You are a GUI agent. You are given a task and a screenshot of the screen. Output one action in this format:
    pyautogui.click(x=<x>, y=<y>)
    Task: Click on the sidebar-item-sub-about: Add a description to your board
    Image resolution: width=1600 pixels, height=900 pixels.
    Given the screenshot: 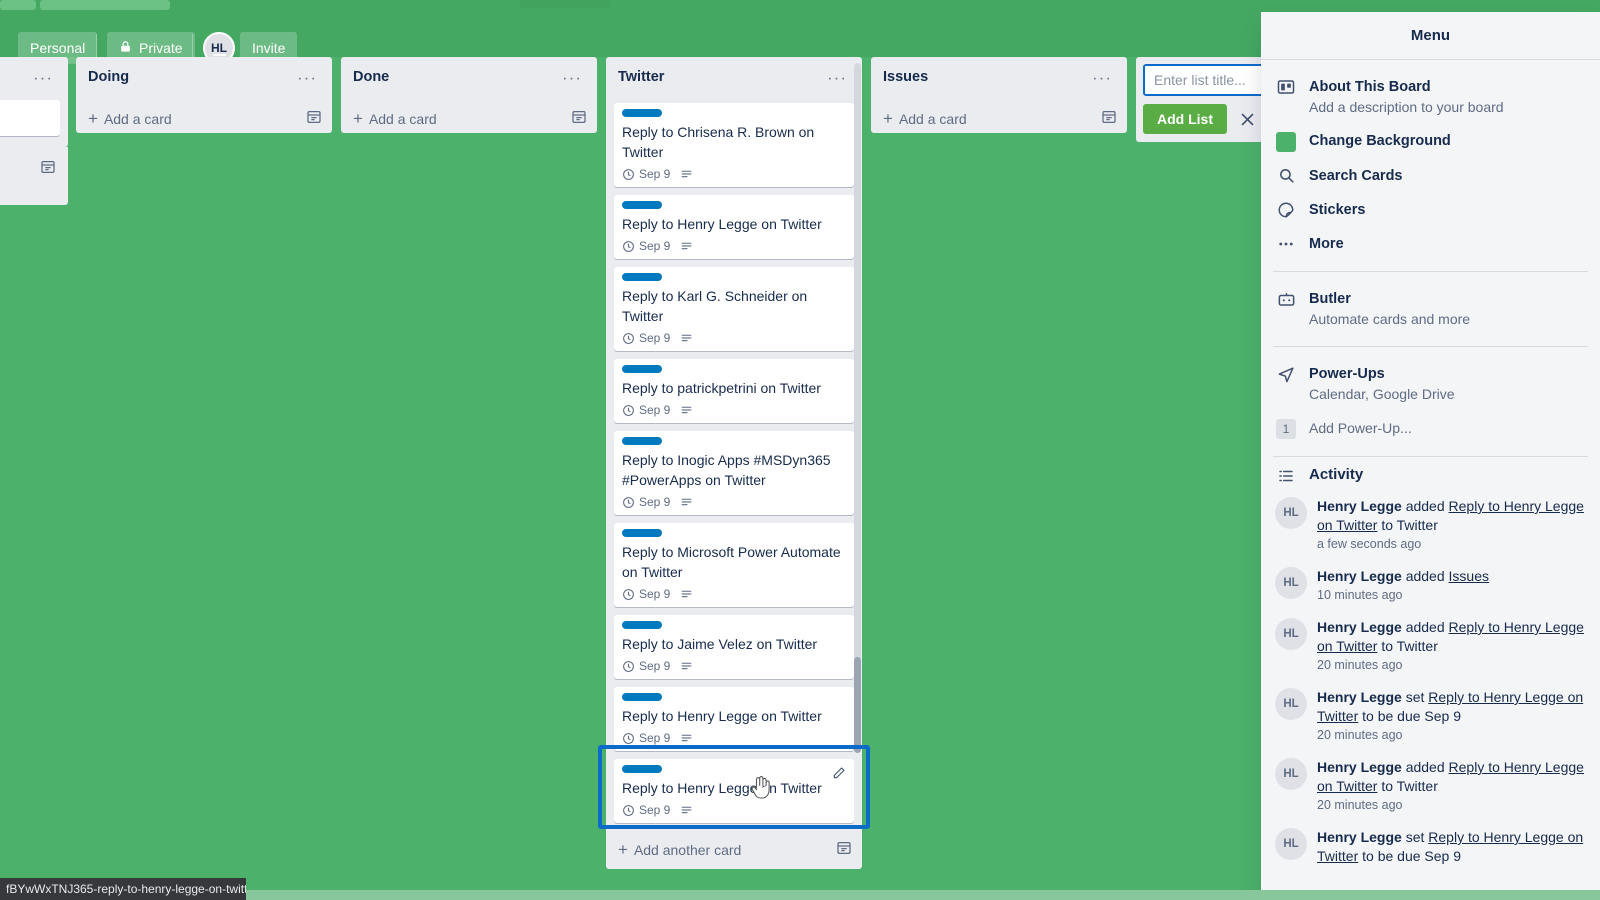 What is the action you would take?
    pyautogui.click(x=1406, y=107)
    